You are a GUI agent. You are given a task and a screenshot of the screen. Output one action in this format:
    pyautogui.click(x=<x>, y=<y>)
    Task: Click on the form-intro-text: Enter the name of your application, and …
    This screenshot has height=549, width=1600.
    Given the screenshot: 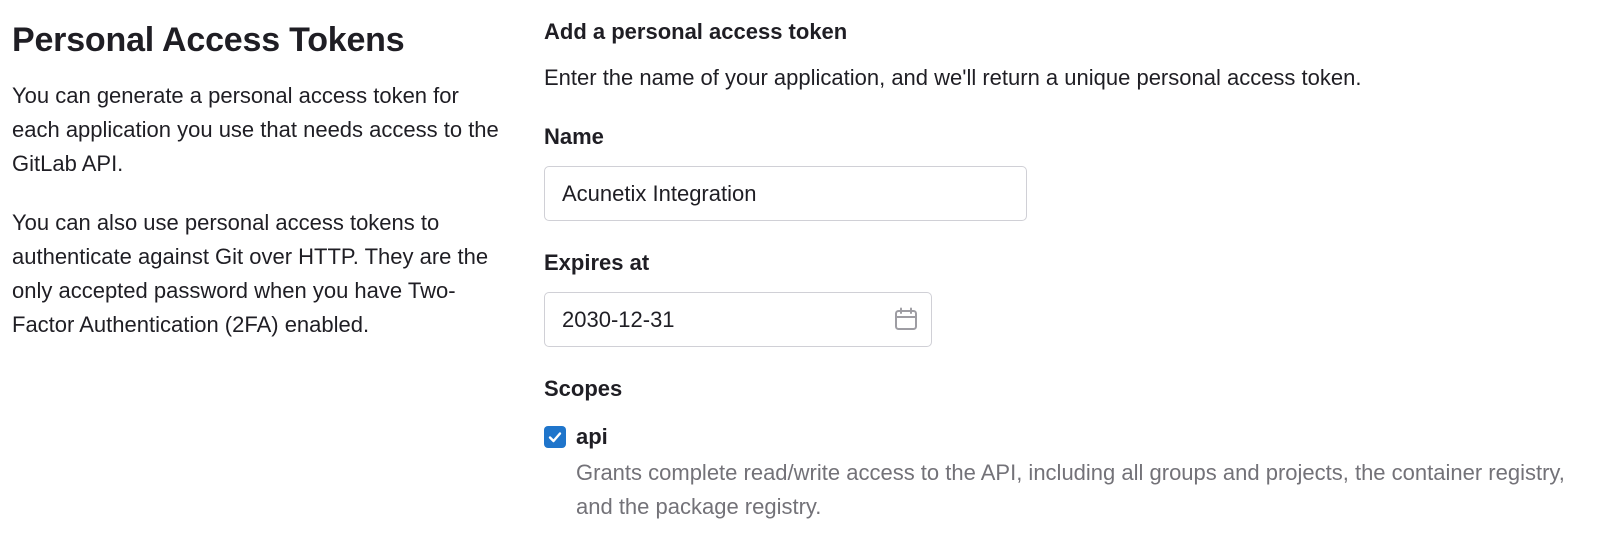 What is the action you would take?
    pyautogui.click(x=953, y=77)
    